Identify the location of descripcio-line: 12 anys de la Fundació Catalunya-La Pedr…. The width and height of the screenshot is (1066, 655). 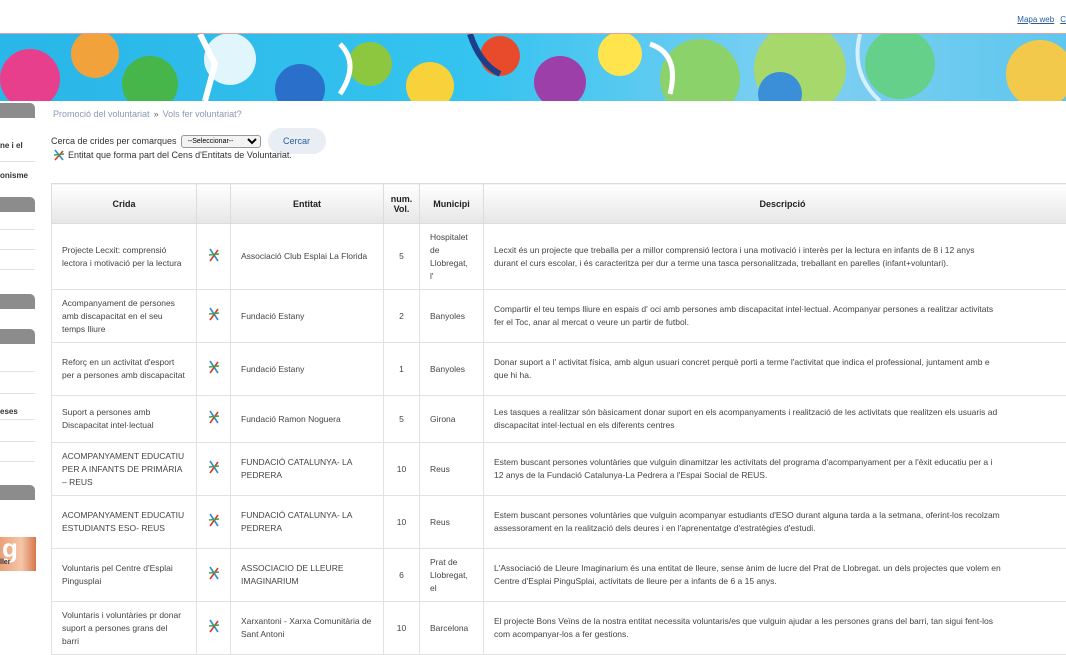
(780, 475).